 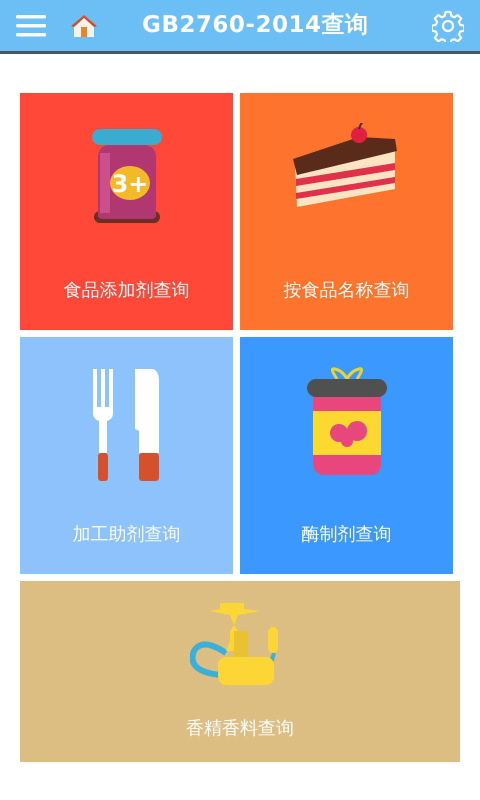 What do you see at coordinates (129, 184) in the screenshot?
I see `jar-label-text: 3+` at bounding box center [129, 184].